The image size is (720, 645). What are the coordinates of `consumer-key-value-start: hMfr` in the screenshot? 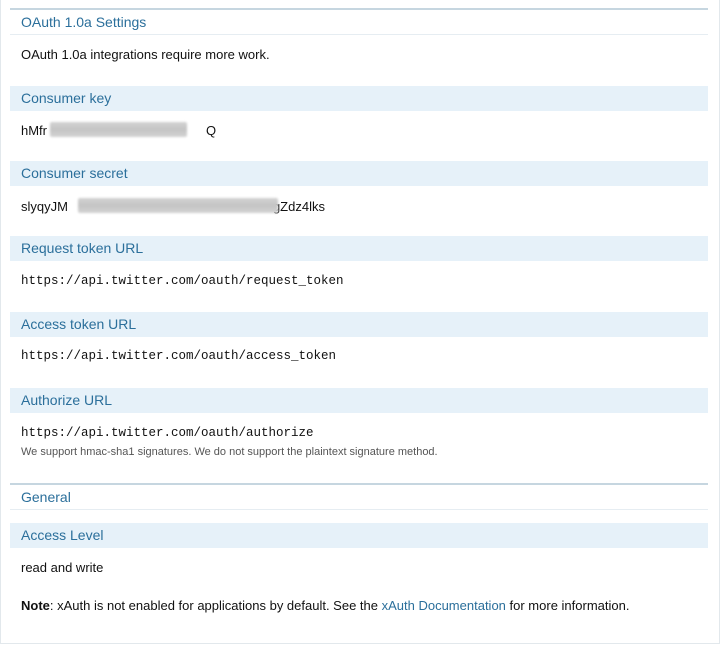 It's located at (34, 130).